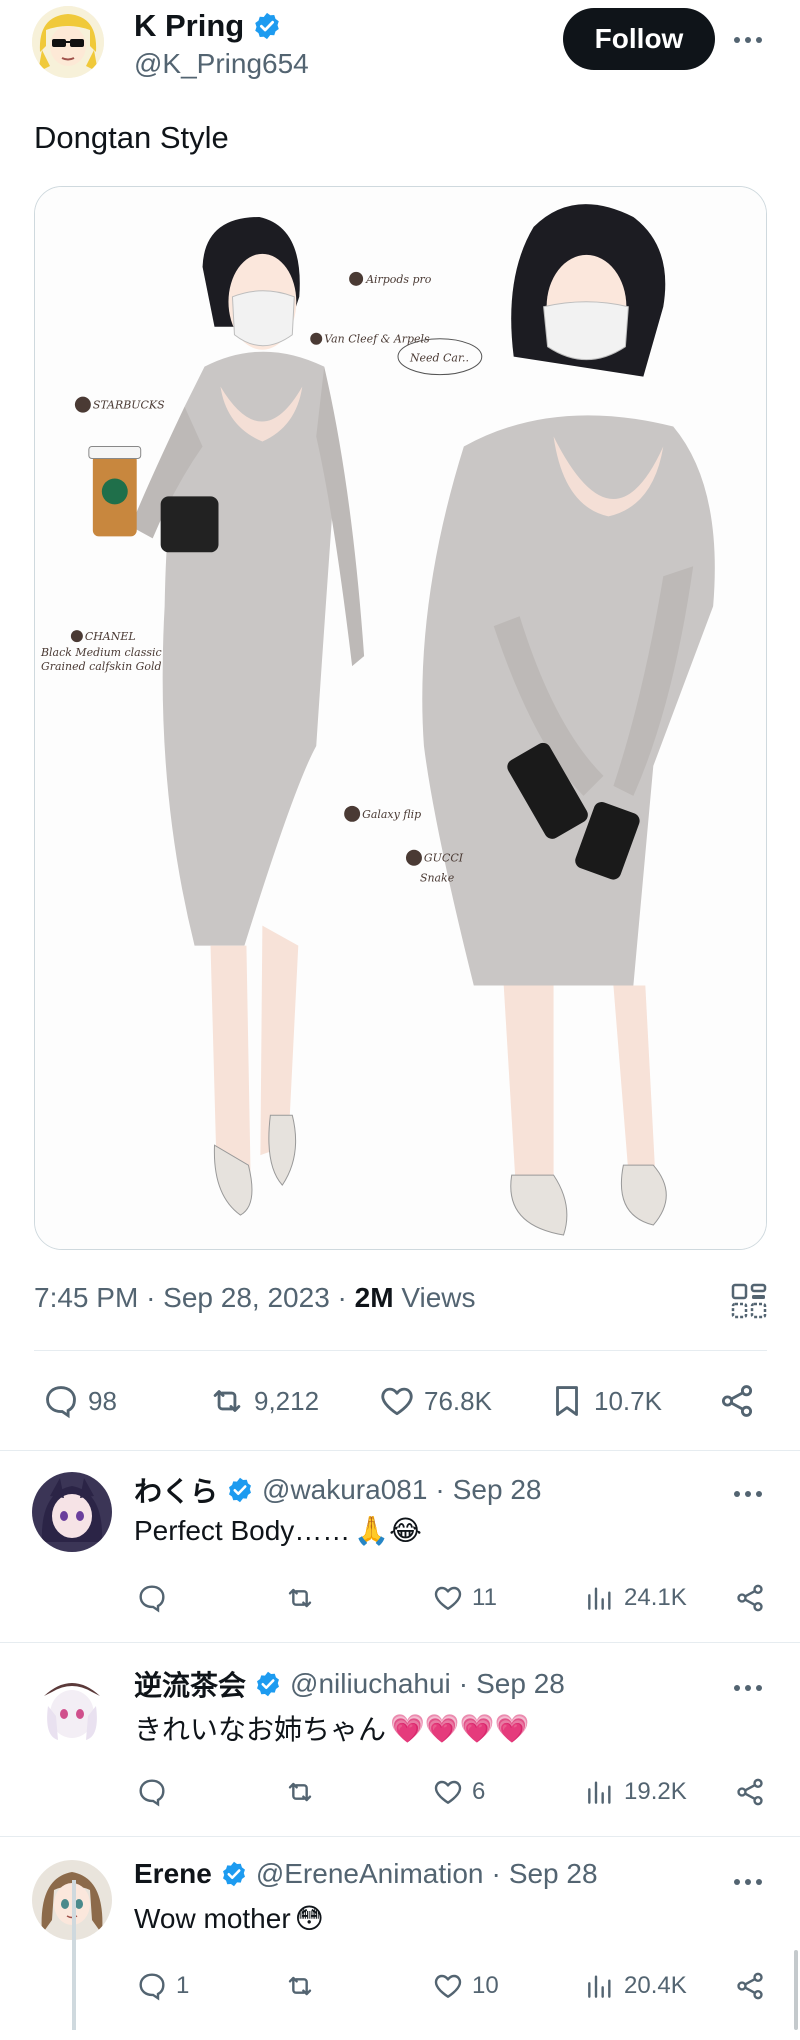  What do you see at coordinates (189, 26) in the screenshot?
I see `author-name-text: K Pring` at bounding box center [189, 26].